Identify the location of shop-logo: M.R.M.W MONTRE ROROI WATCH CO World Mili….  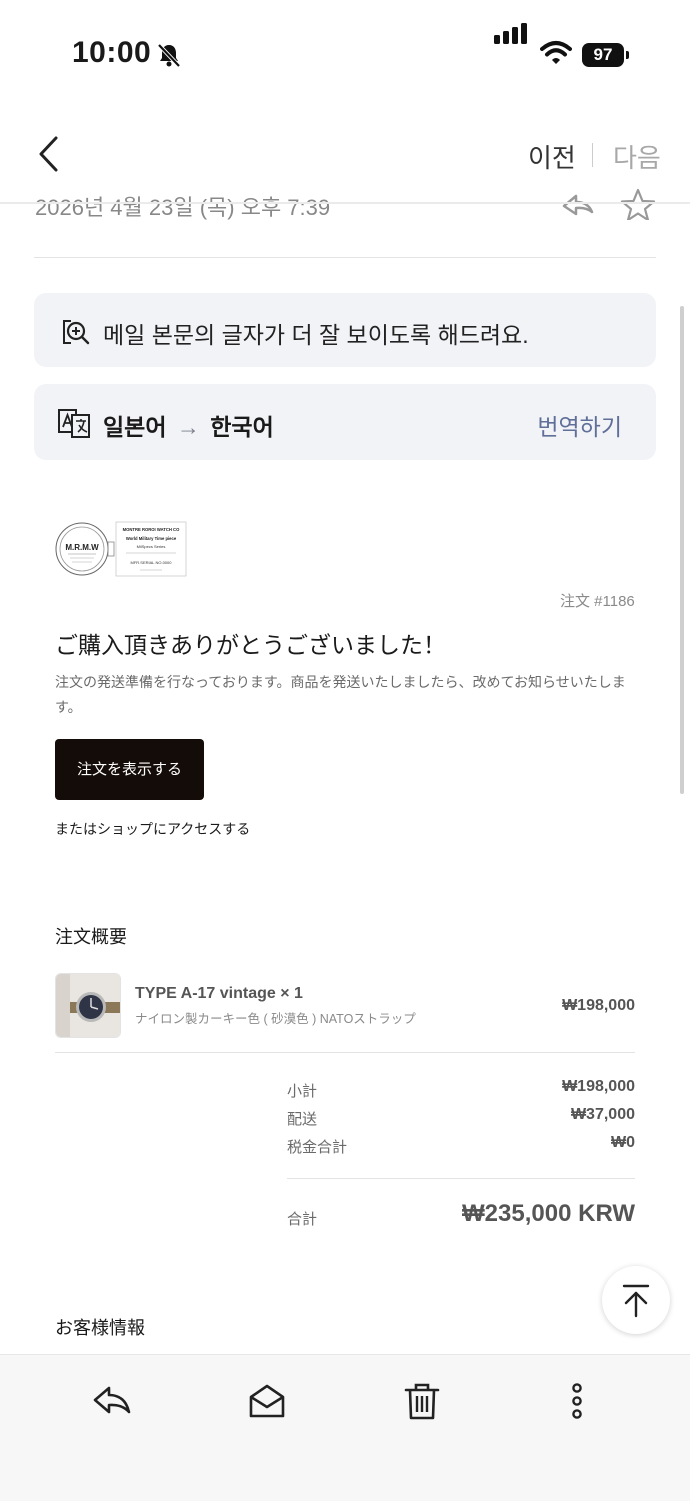
(121, 549).